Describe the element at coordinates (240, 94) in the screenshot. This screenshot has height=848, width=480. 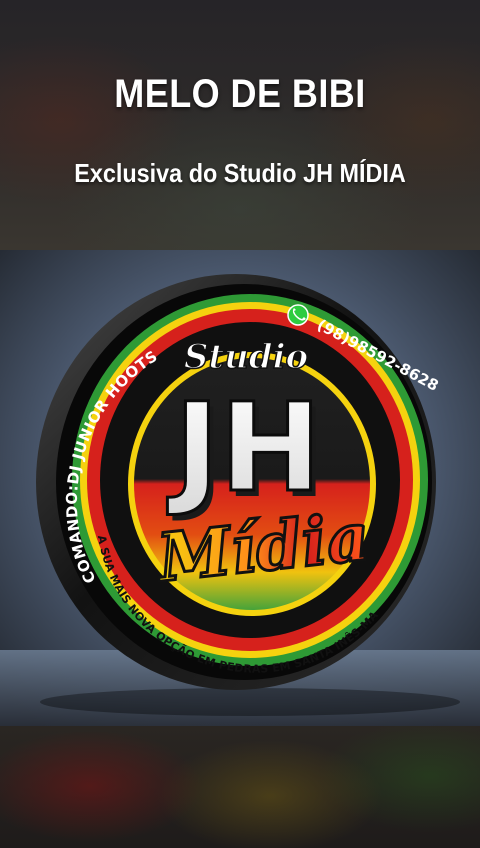
I see `video-title: MELO DE BIBI` at that location.